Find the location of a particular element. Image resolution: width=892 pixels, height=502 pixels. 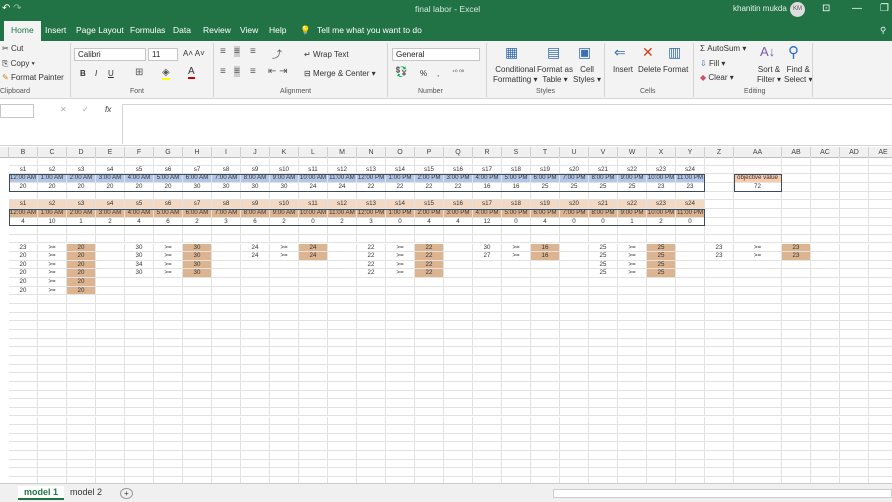

constraint-lhs: 30 is located at coordinates (139, 274).